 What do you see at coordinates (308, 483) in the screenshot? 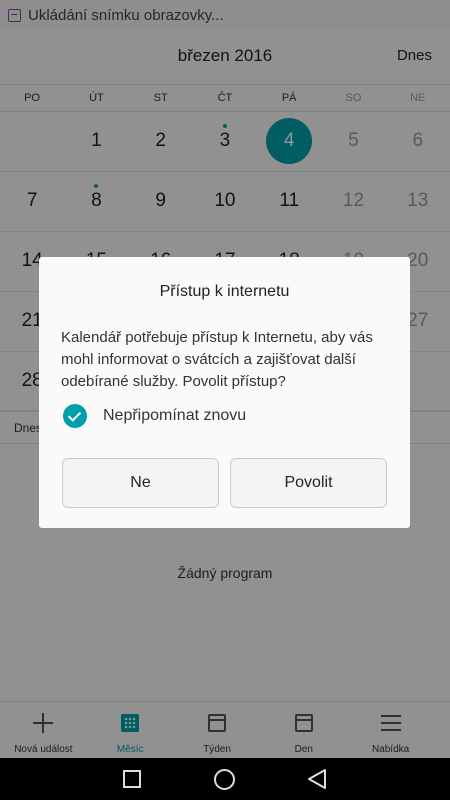
I see `allow-button: Povolit` at bounding box center [308, 483].